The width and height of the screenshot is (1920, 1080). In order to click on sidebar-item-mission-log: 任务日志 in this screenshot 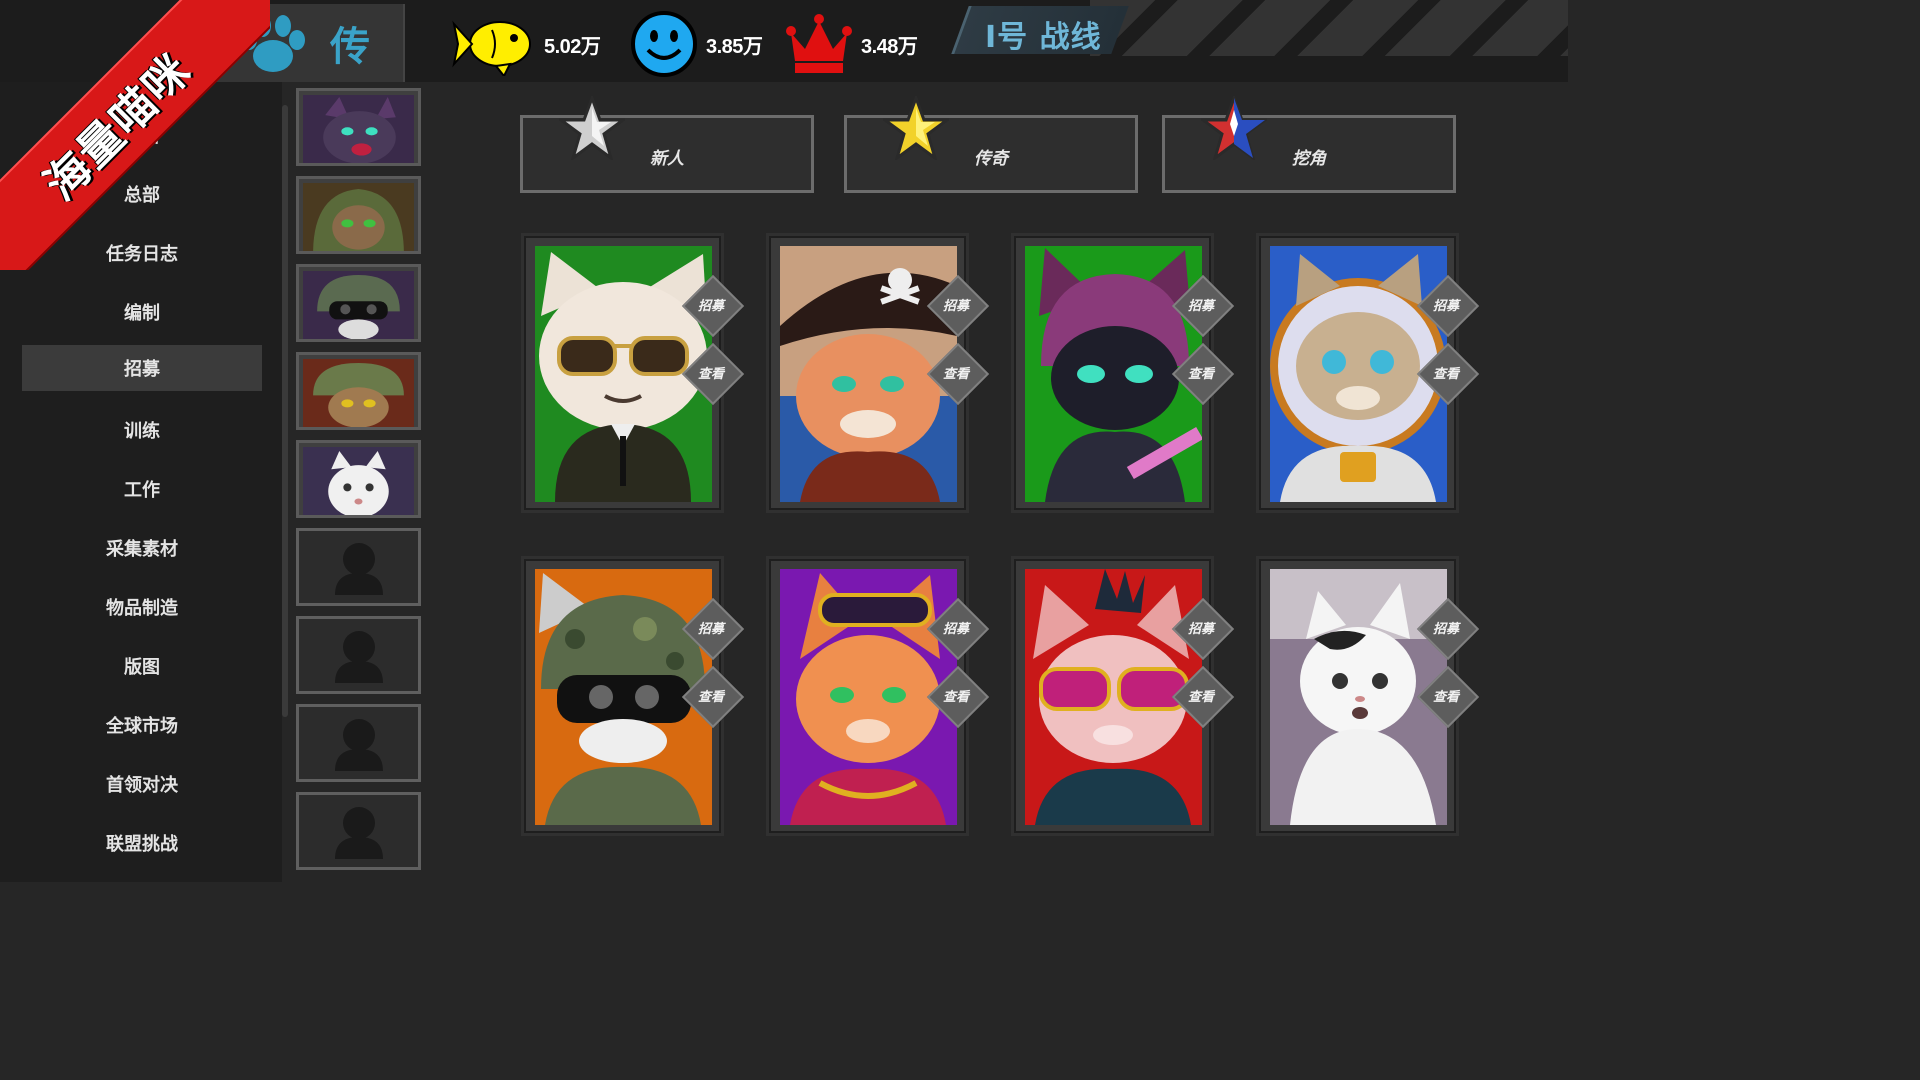, I will do `click(142, 253)`.